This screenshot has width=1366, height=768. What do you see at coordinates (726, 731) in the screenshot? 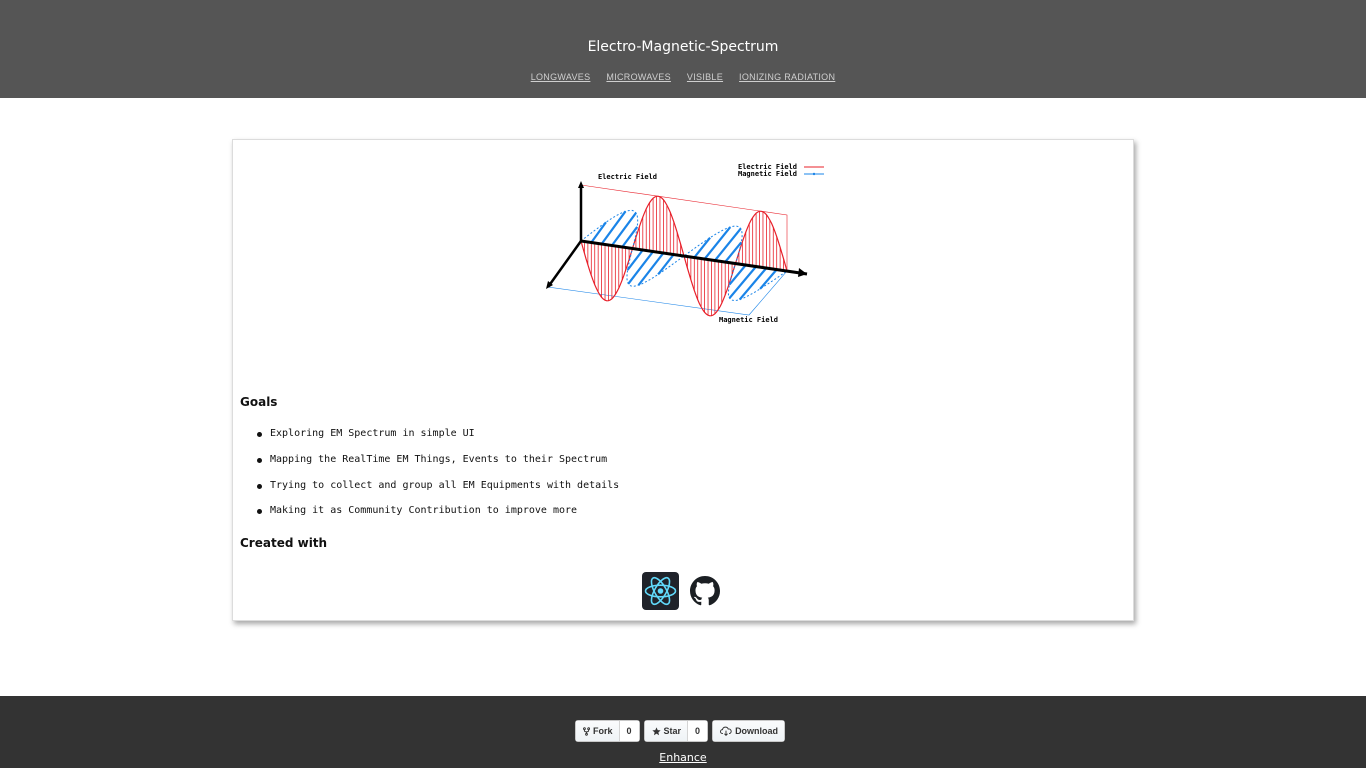
I see `cloud-download-icon` at bounding box center [726, 731].